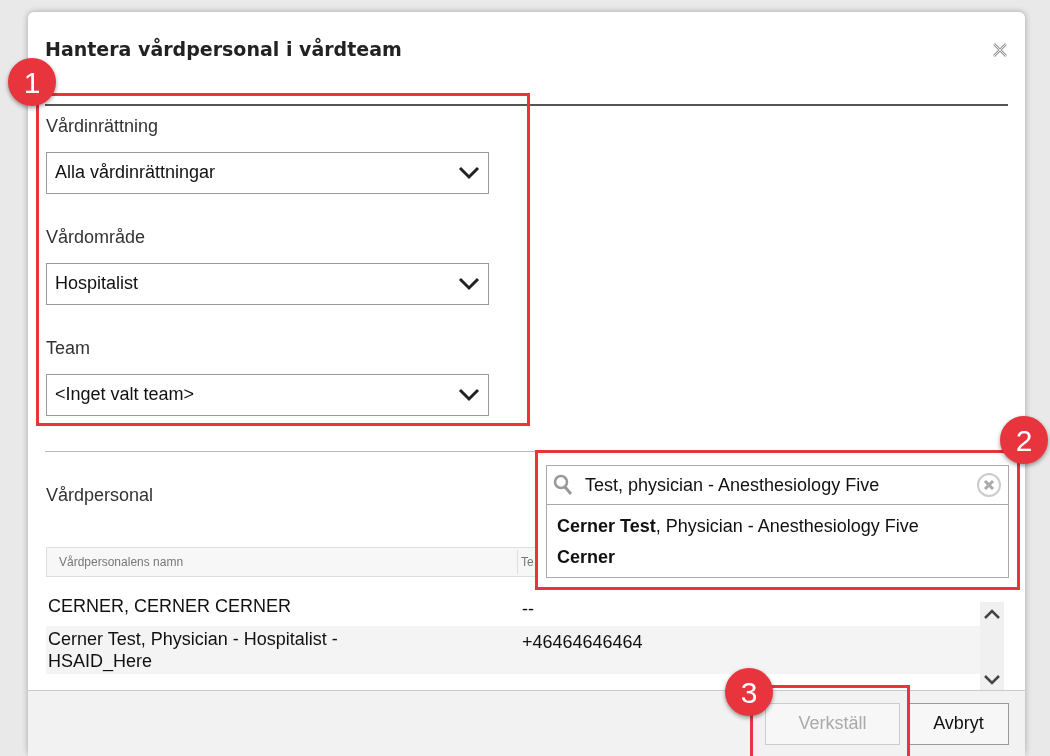 The width and height of the screenshot is (1050, 756). What do you see at coordinates (777, 526) in the screenshot?
I see `suggestion-item: Cerner Test, Physician - Anesthesiology Five` at bounding box center [777, 526].